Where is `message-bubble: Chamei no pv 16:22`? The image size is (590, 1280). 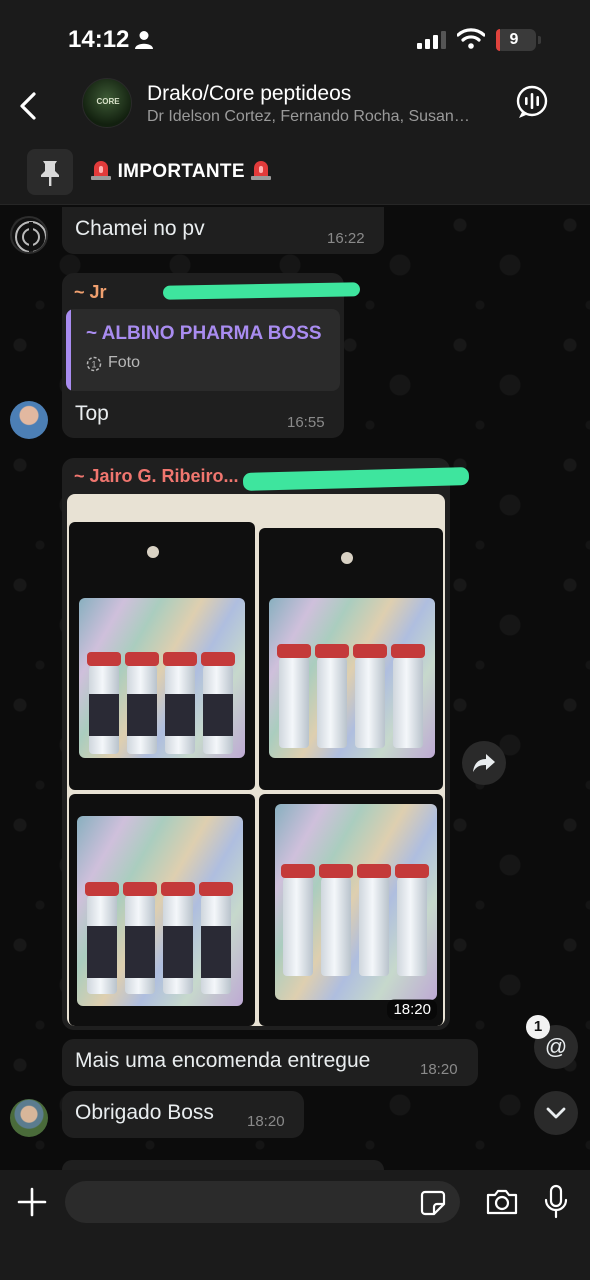
message-bubble: Chamei no pv 16:22 is located at coordinates (223, 230).